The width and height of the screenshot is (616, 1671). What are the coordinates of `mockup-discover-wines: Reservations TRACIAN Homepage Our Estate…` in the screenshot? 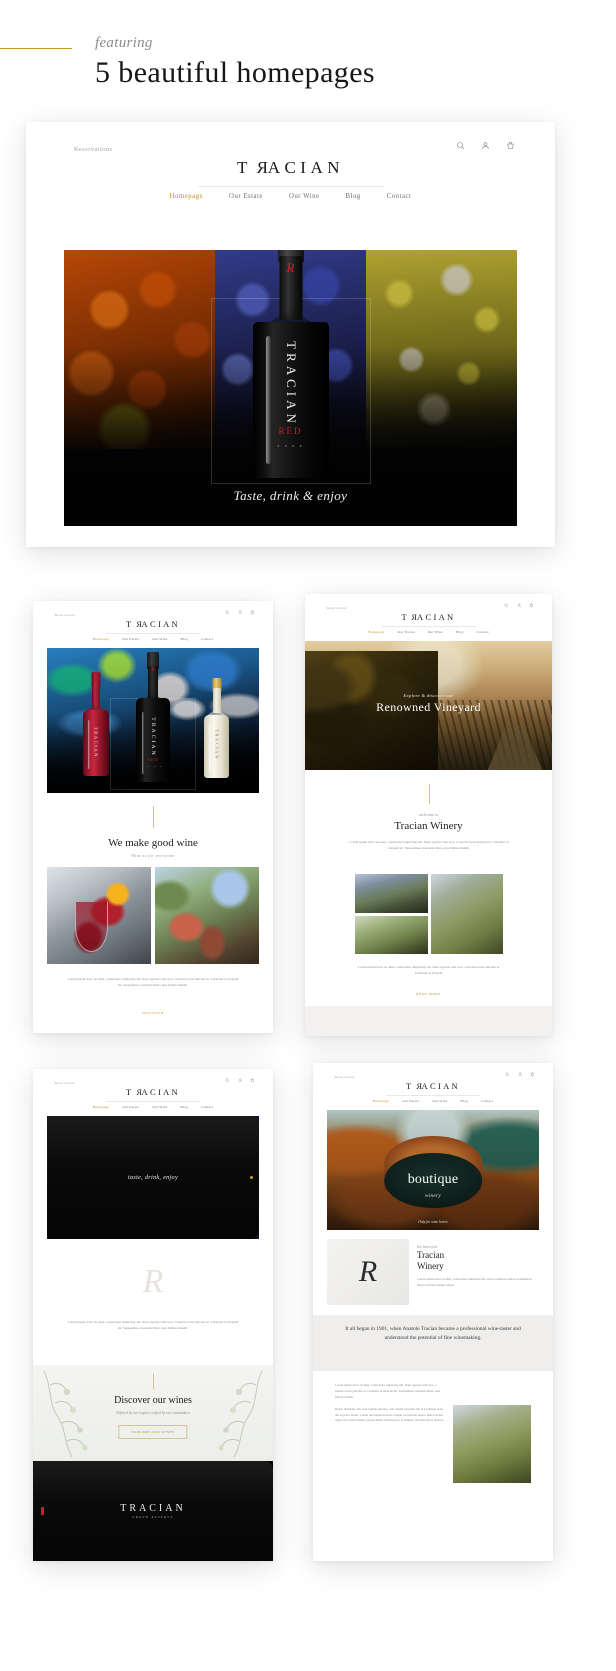 It's located at (153, 1315).